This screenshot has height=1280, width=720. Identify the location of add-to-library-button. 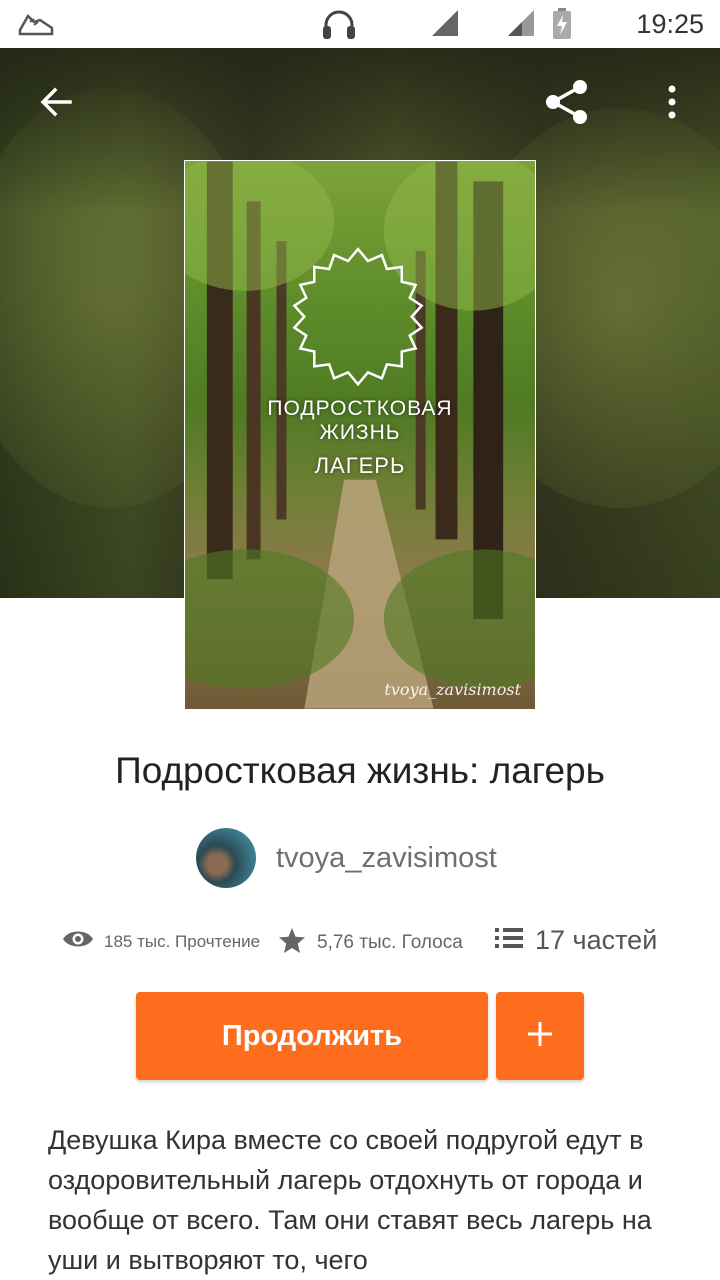
(540, 1036).